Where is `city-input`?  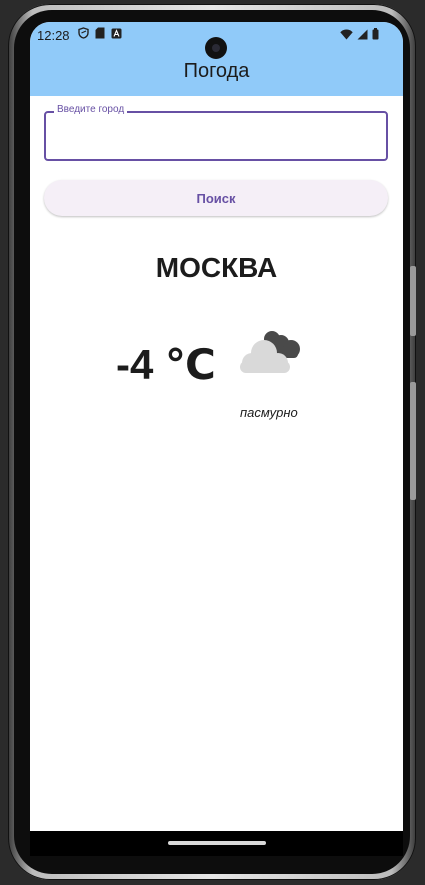 city-input is located at coordinates (218, 137).